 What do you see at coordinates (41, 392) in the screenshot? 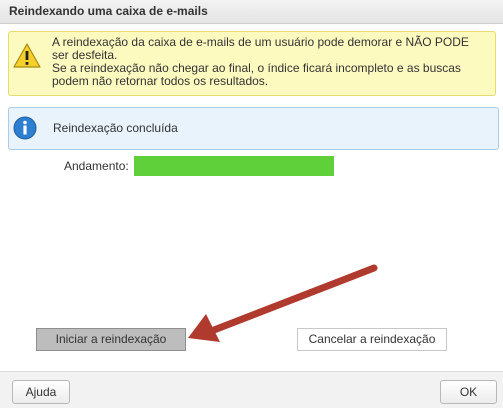
I see `help-button: Ajuda` at bounding box center [41, 392].